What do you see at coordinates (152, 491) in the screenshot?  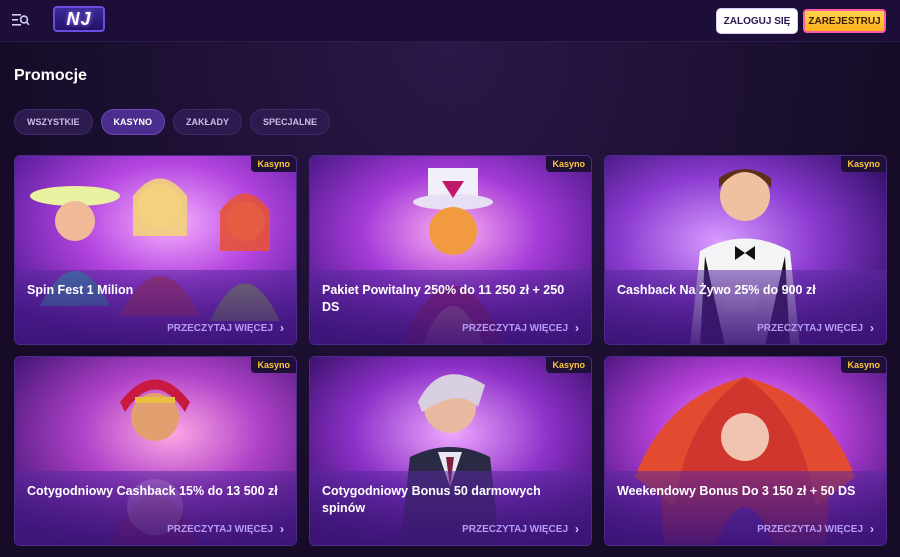 I see `promo-title: Cotygodniowy Cashback 15% do 13 500 zł` at bounding box center [152, 491].